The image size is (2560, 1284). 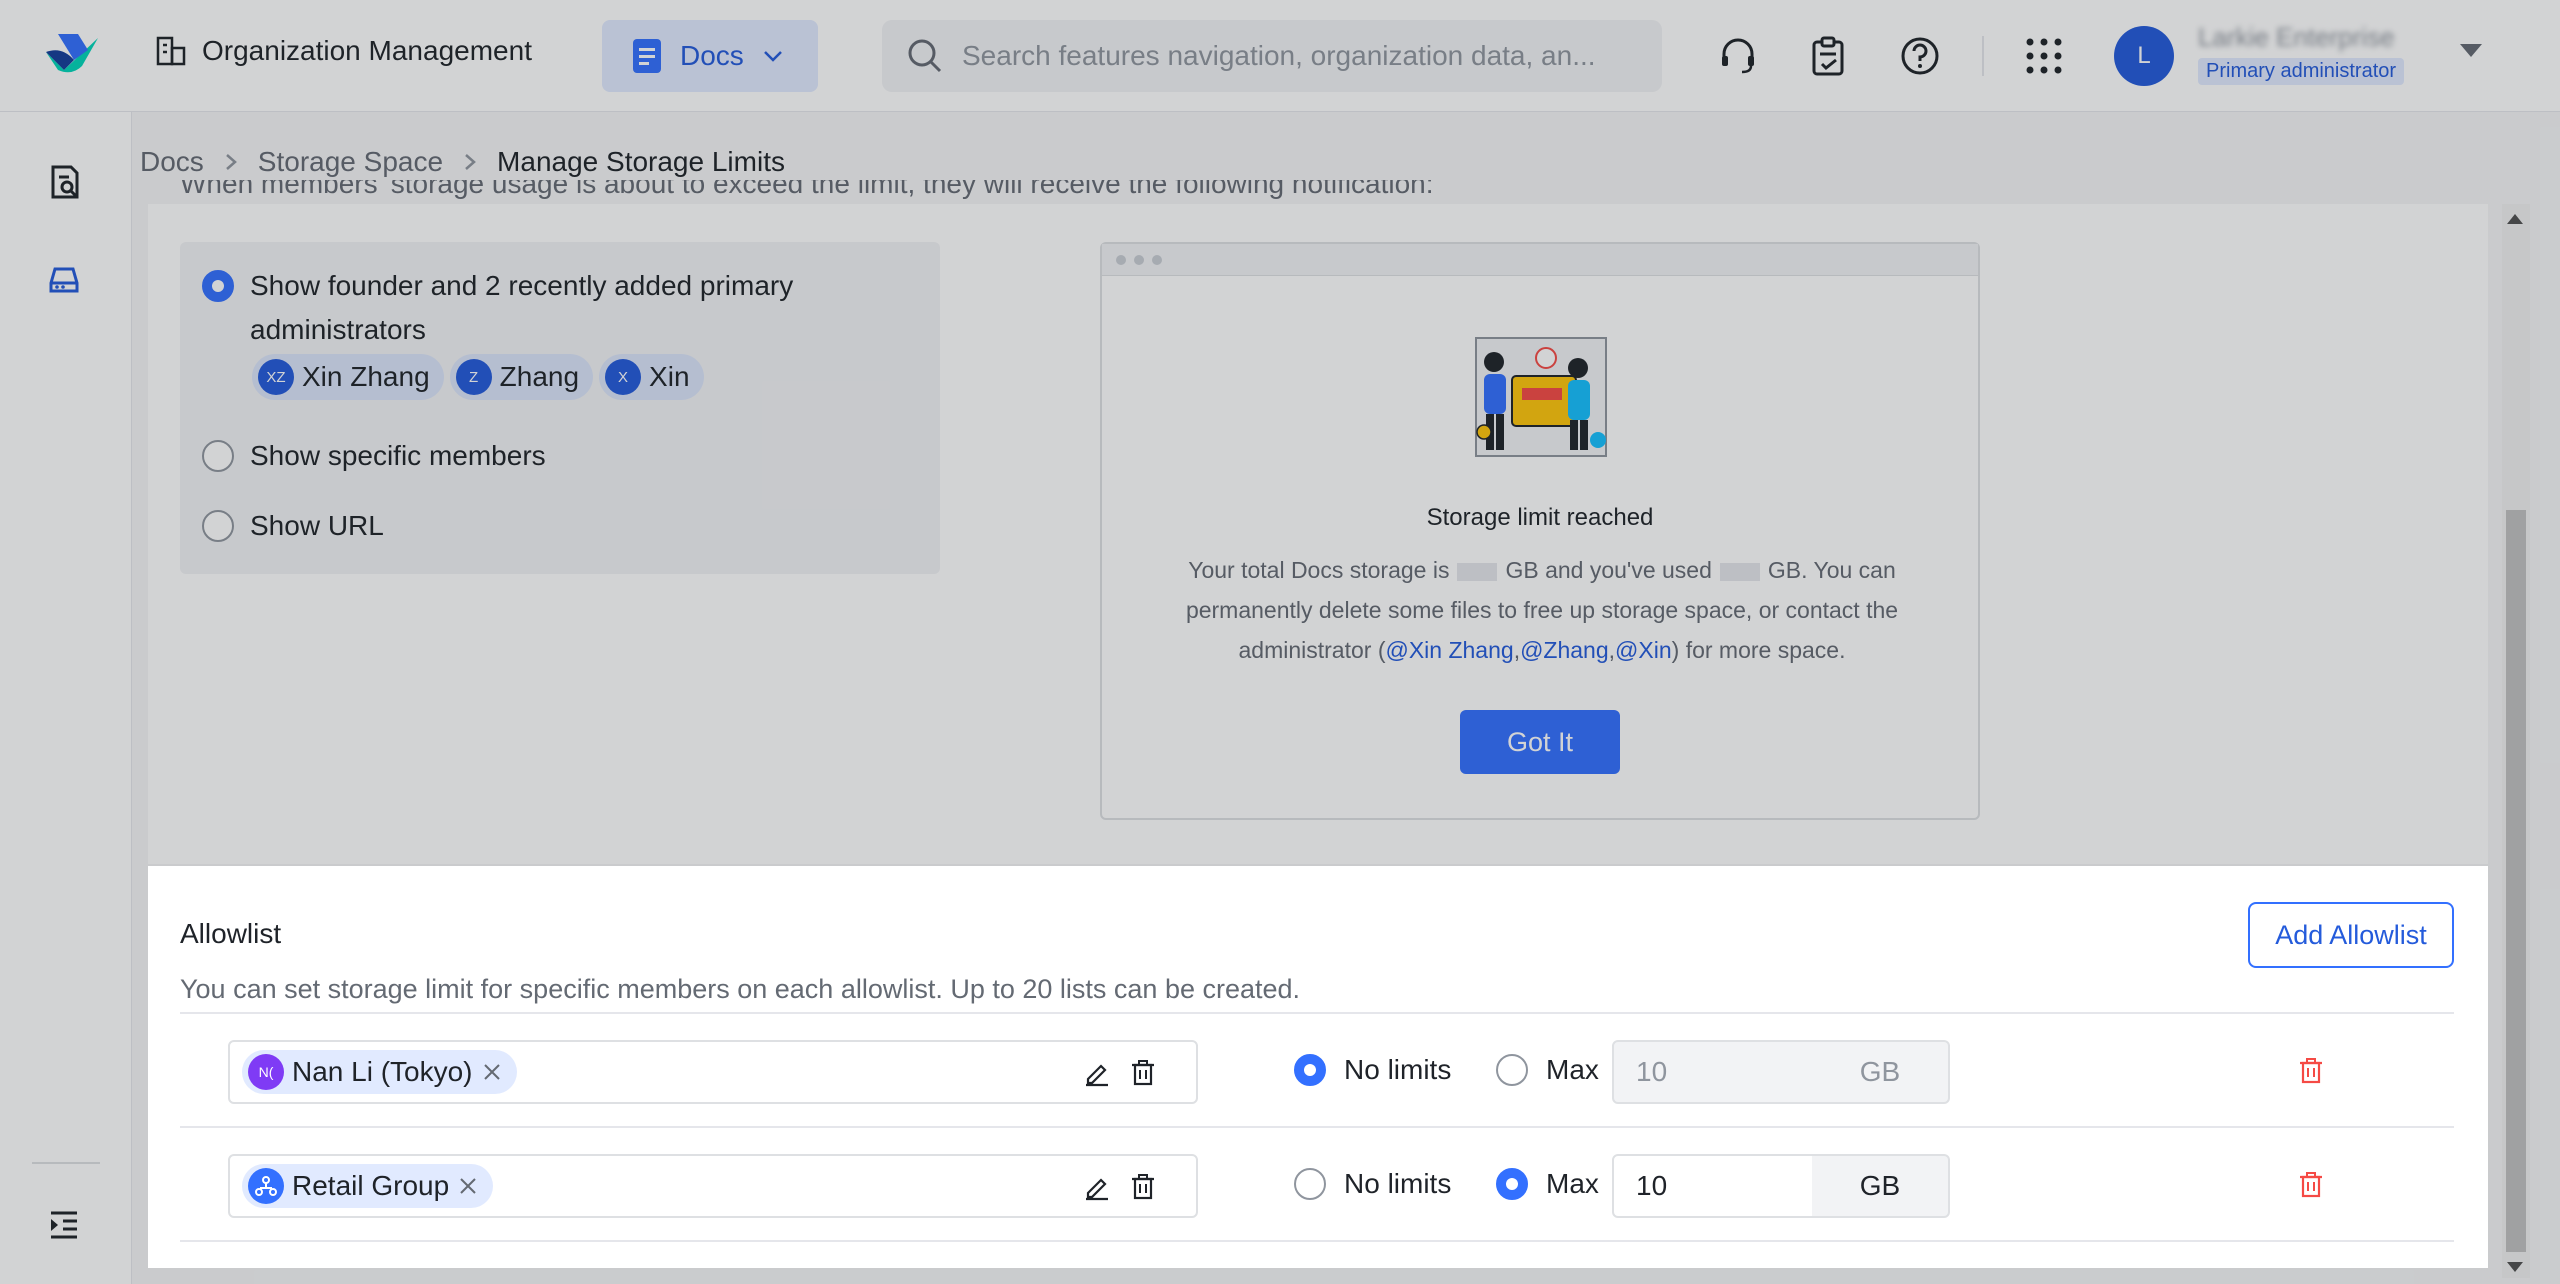 I want to click on top-divider, so click(x=1983, y=56).